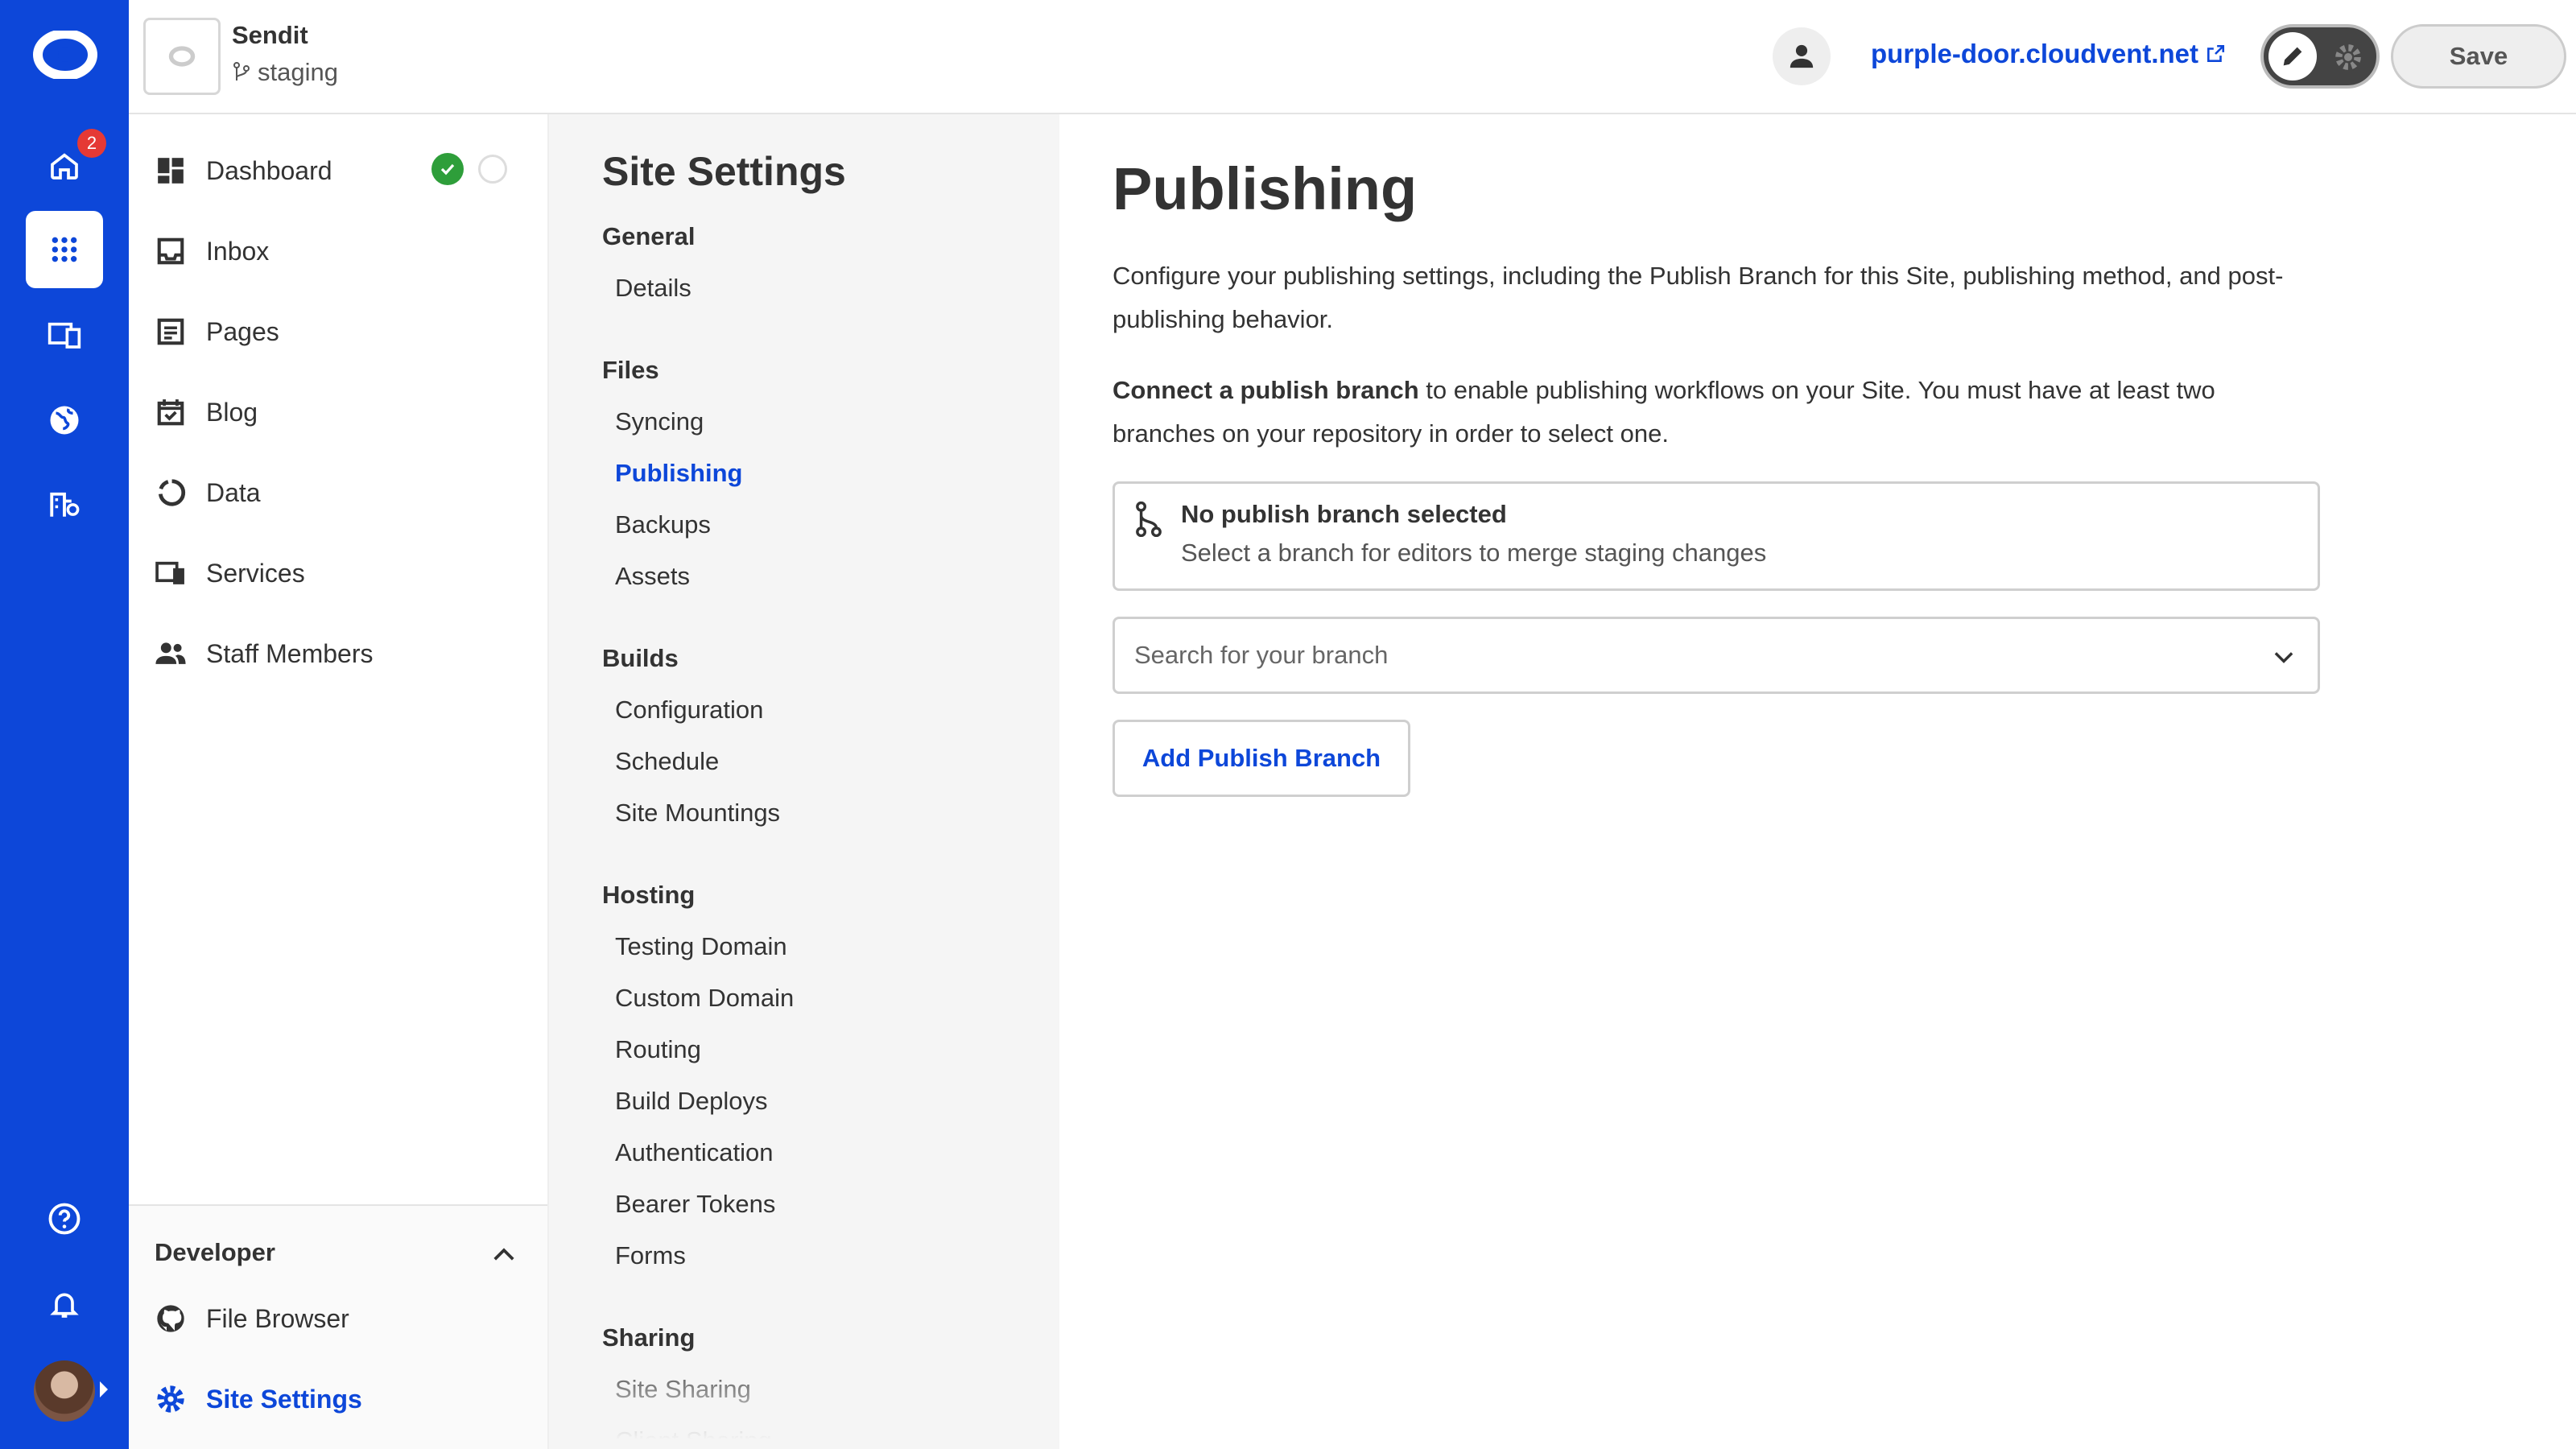 This screenshot has width=2576, height=1449. I want to click on subnav-link-assets: Assets, so click(652, 576).